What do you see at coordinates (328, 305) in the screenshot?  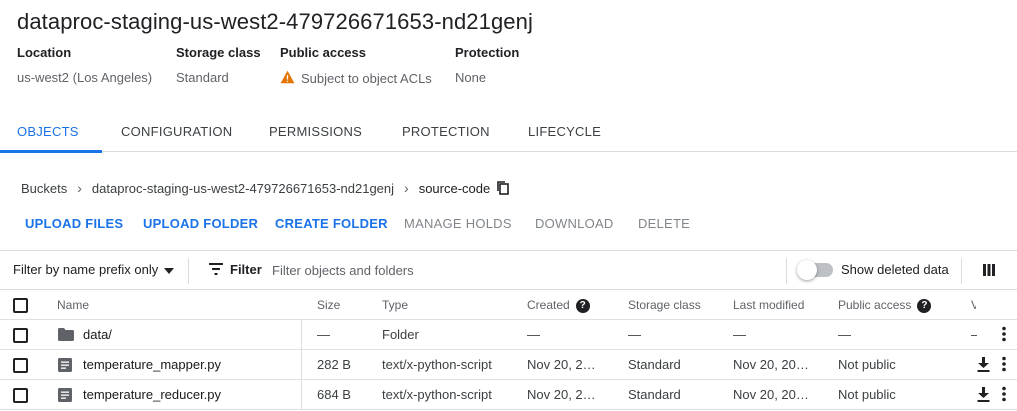 I see `header-size: Size` at bounding box center [328, 305].